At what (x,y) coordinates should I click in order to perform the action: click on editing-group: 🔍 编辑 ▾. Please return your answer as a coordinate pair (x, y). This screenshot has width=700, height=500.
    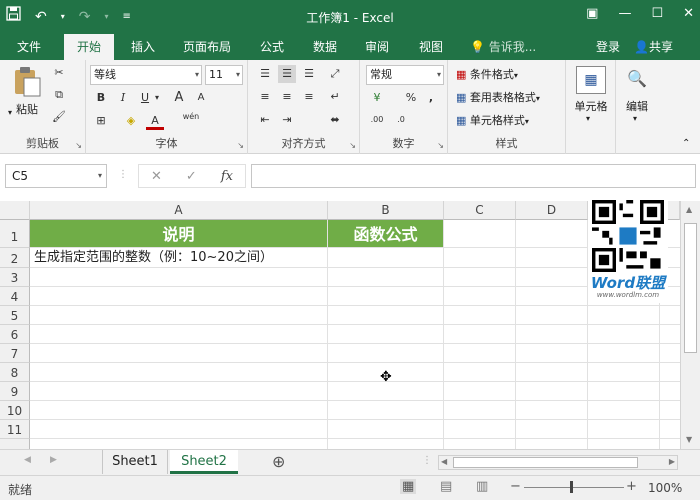
    Looking at the image, I should click on (637, 107).